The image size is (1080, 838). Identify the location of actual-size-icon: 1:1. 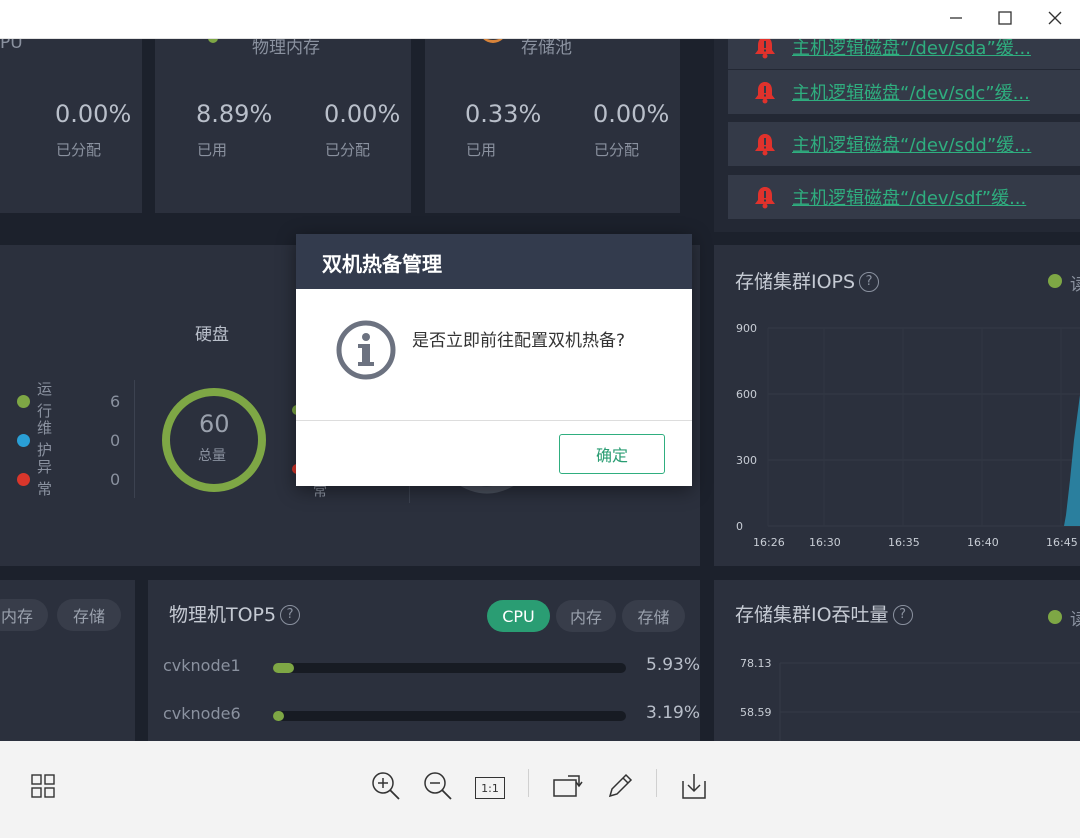
(490, 788).